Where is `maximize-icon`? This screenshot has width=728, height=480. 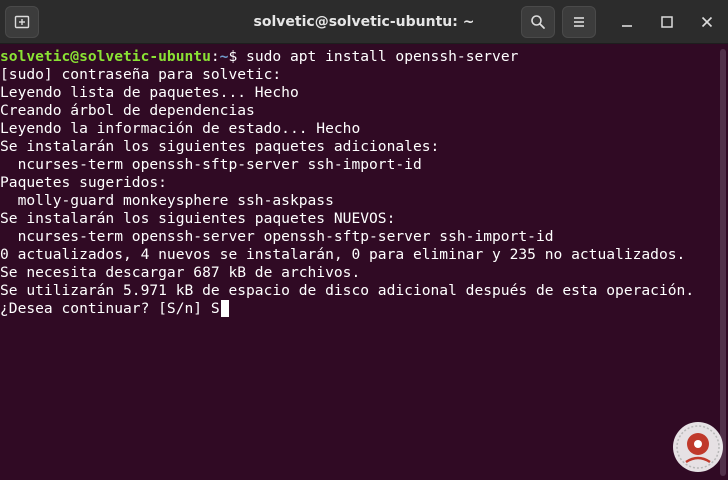
maximize-icon is located at coordinates (667, 22).